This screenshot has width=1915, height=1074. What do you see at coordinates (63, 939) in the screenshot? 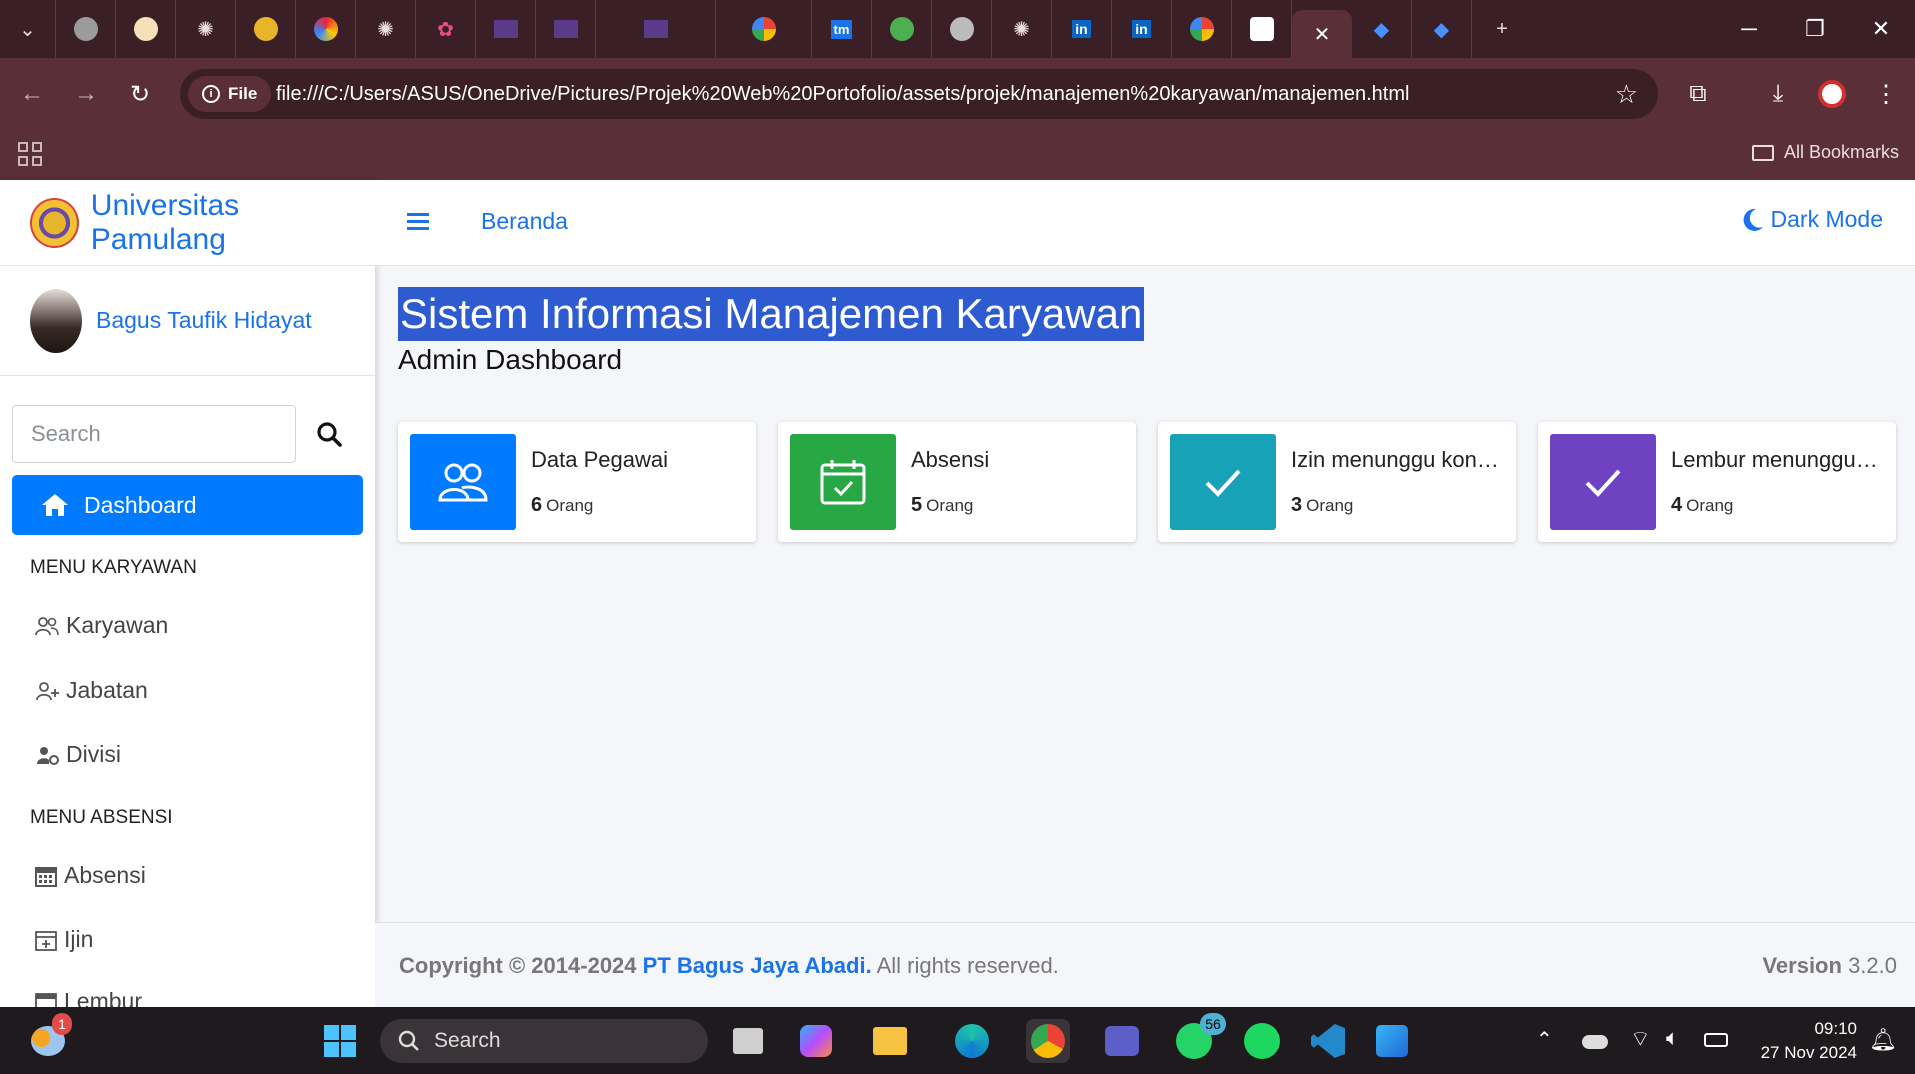
I see `nav-item-ijin: Ijin` at bounding box center [63, 939].